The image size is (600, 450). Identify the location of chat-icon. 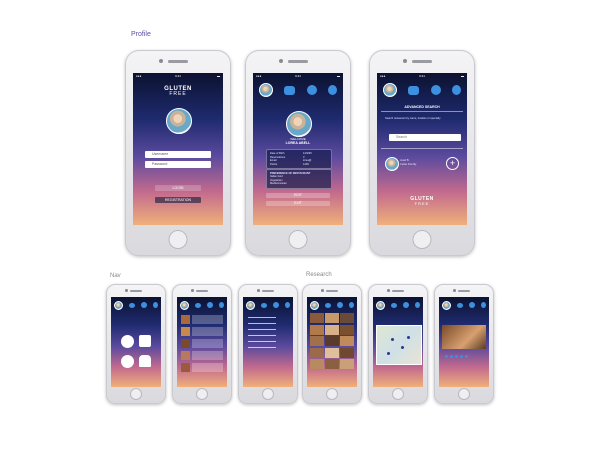
(127, 341).